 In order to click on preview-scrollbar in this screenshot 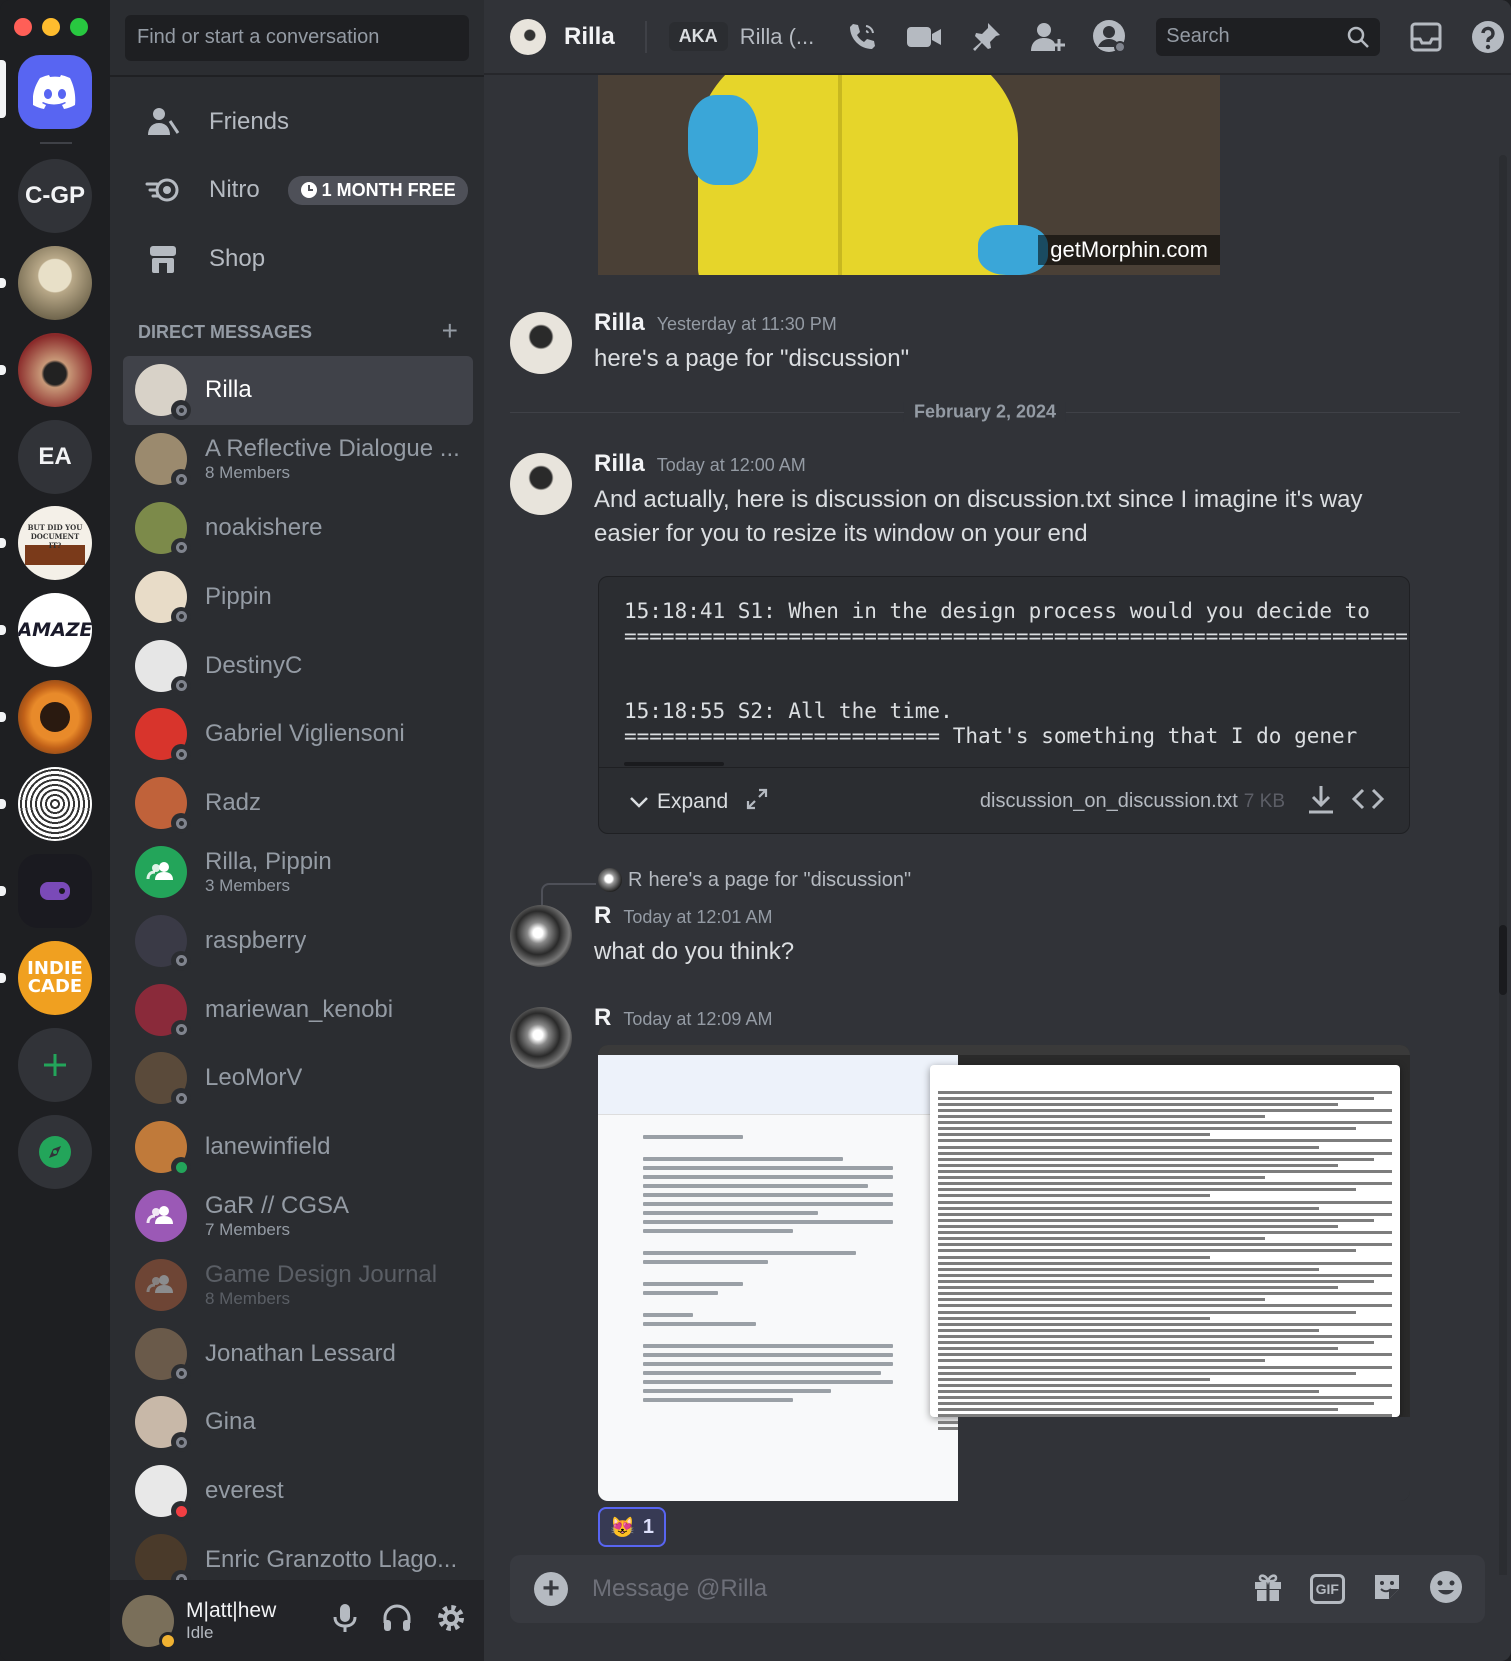, I will do `click(674, 764)`.